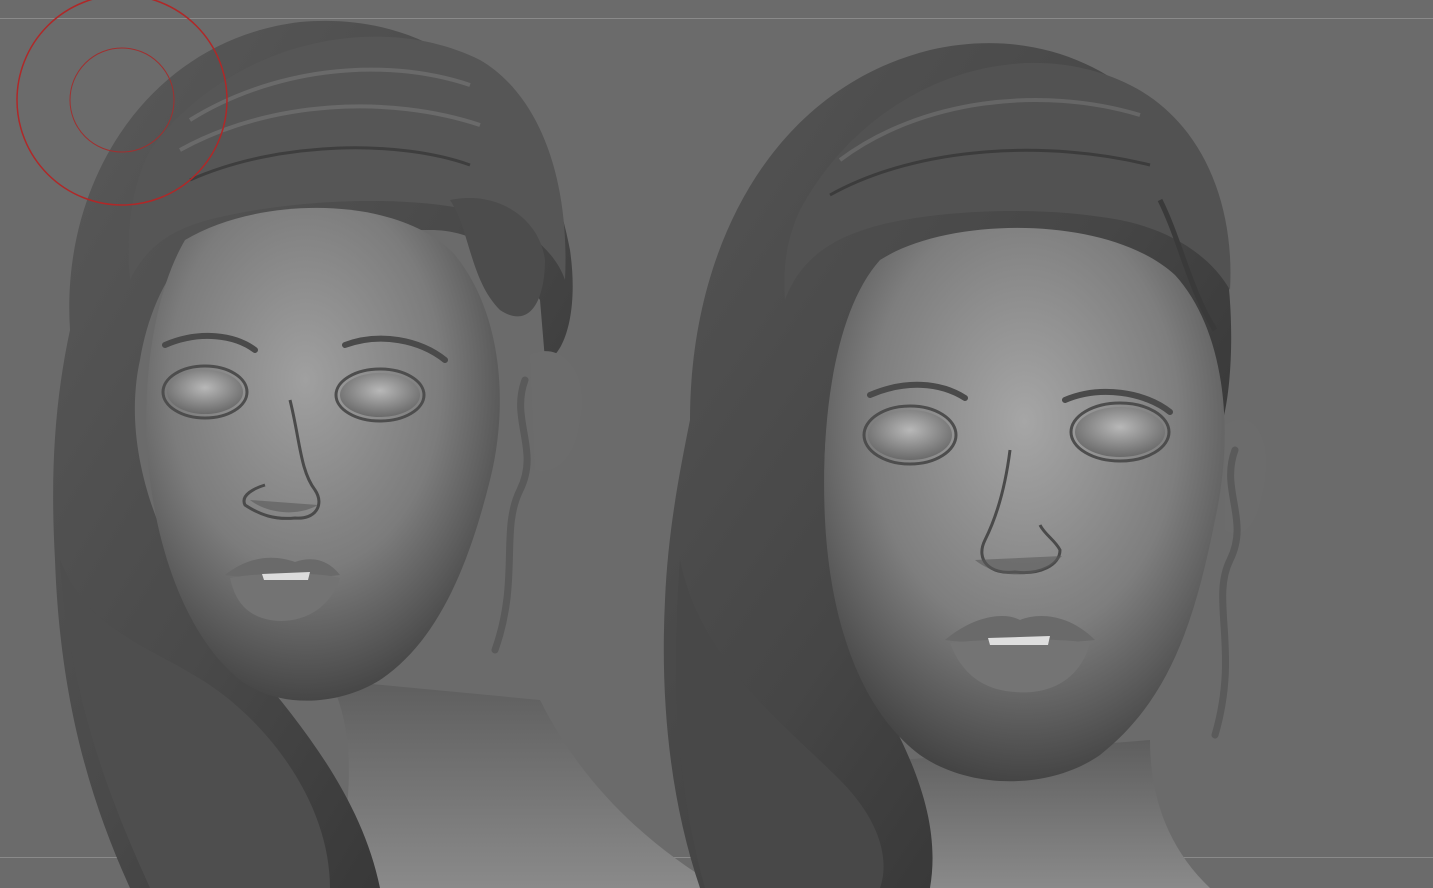 The width and height of the screenshot is (1433, 888). Describe the element at coordinates (122, 103) in the screenshot. I see `brush-cursor-icon` at that location.